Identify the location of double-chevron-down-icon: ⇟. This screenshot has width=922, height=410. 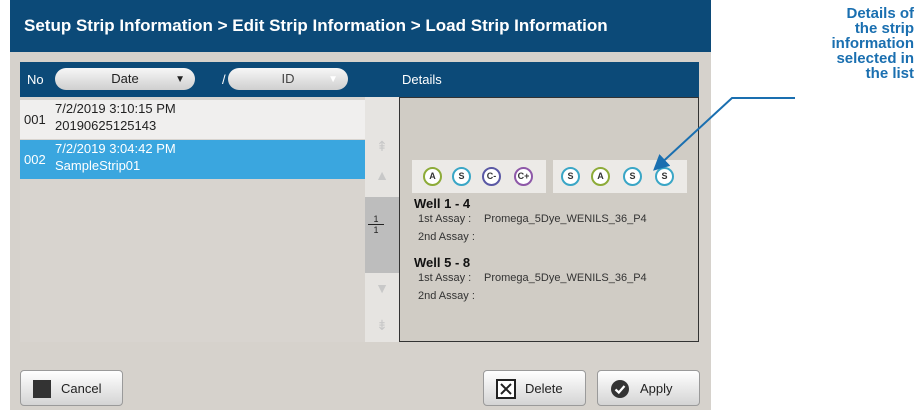
(382, 325).